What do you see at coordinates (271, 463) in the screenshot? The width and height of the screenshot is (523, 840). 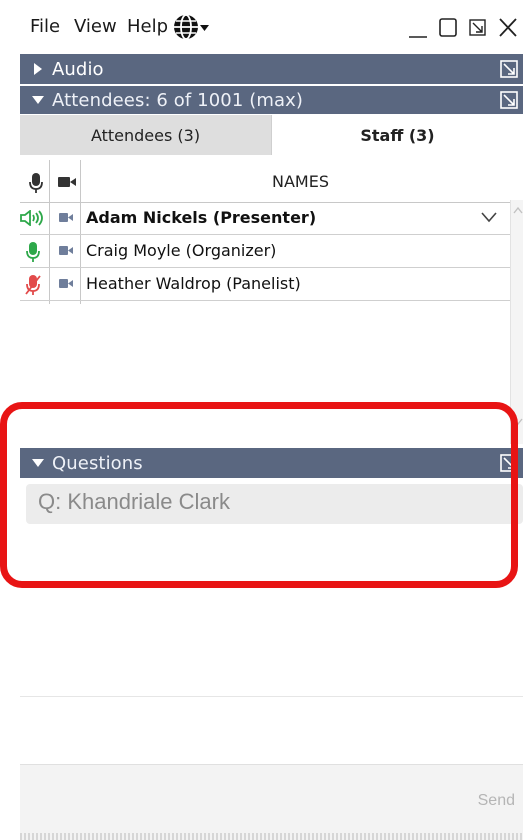 I see `questions-panel-header: Questions` at bounding box center [271, 463].